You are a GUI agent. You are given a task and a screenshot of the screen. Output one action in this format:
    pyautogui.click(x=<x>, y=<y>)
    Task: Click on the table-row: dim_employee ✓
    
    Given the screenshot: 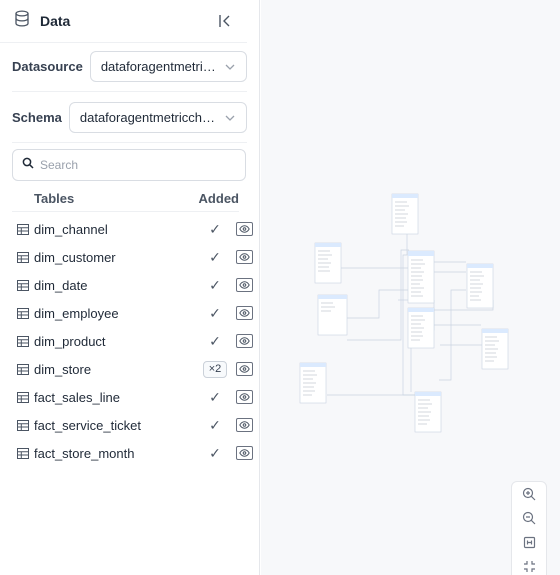 What is the action you would take?
    pyautogui.click(x=129, y=313)
    